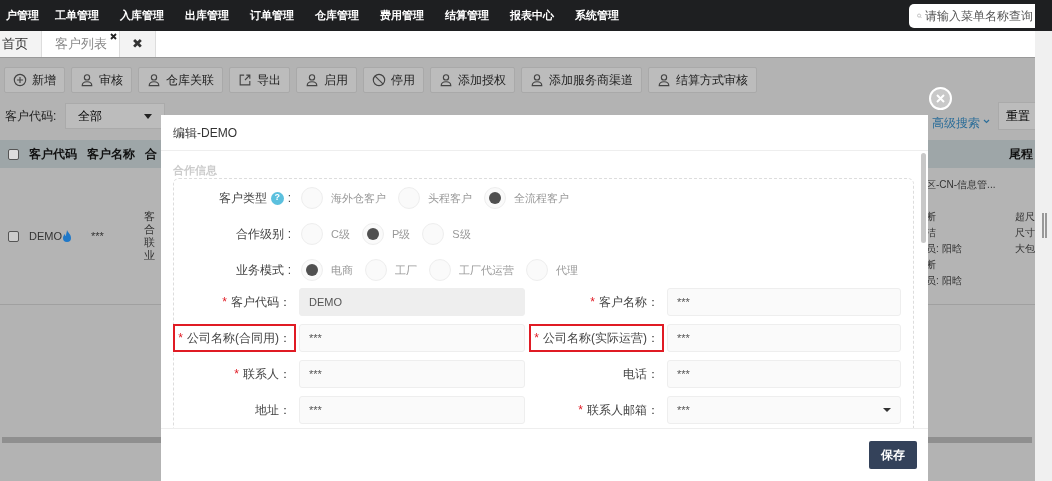  I want to click on customer-code-select: 全部, so click(115, 116).